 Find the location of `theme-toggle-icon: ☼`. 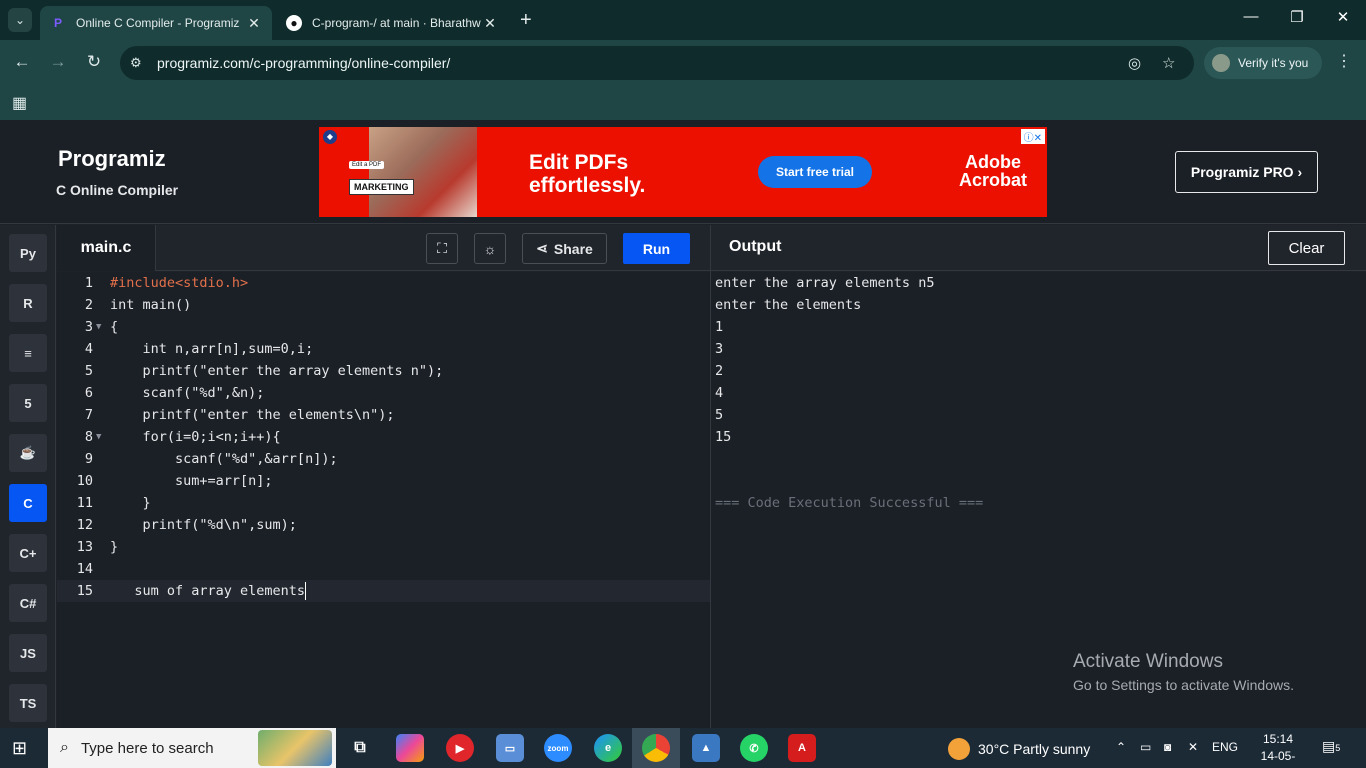

theme-toggle-icon: ☼ is located at coordinates (490, 248).